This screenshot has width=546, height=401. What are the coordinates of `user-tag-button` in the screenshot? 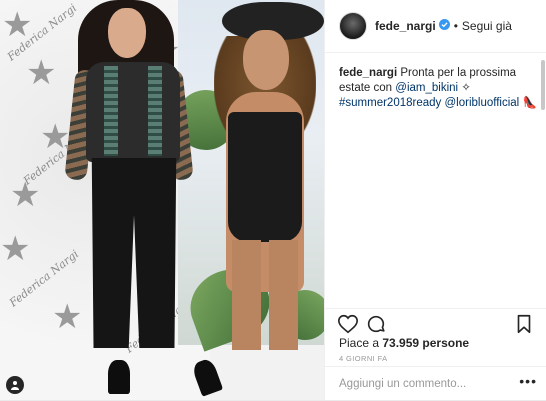 It's located at (15, 385).